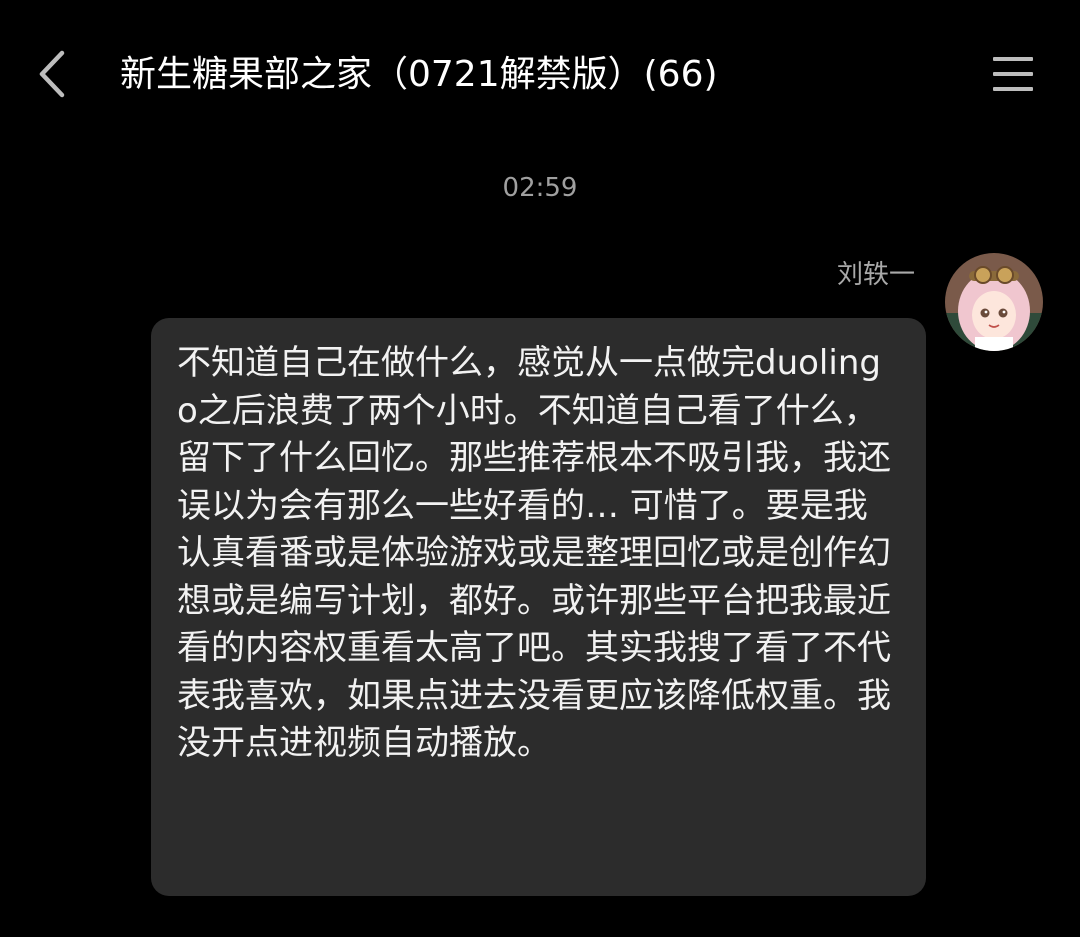  I want to click on chat-title: 新生糖果部之家（0721解禁版）(66), so click(419, 74).